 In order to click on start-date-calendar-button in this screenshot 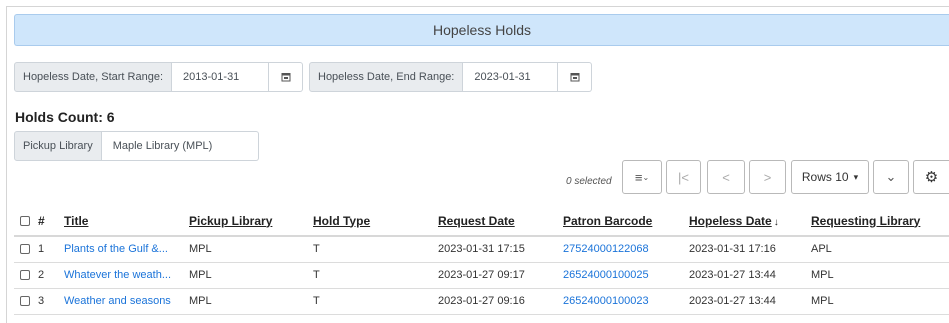, I will do `click(286, 77)`.